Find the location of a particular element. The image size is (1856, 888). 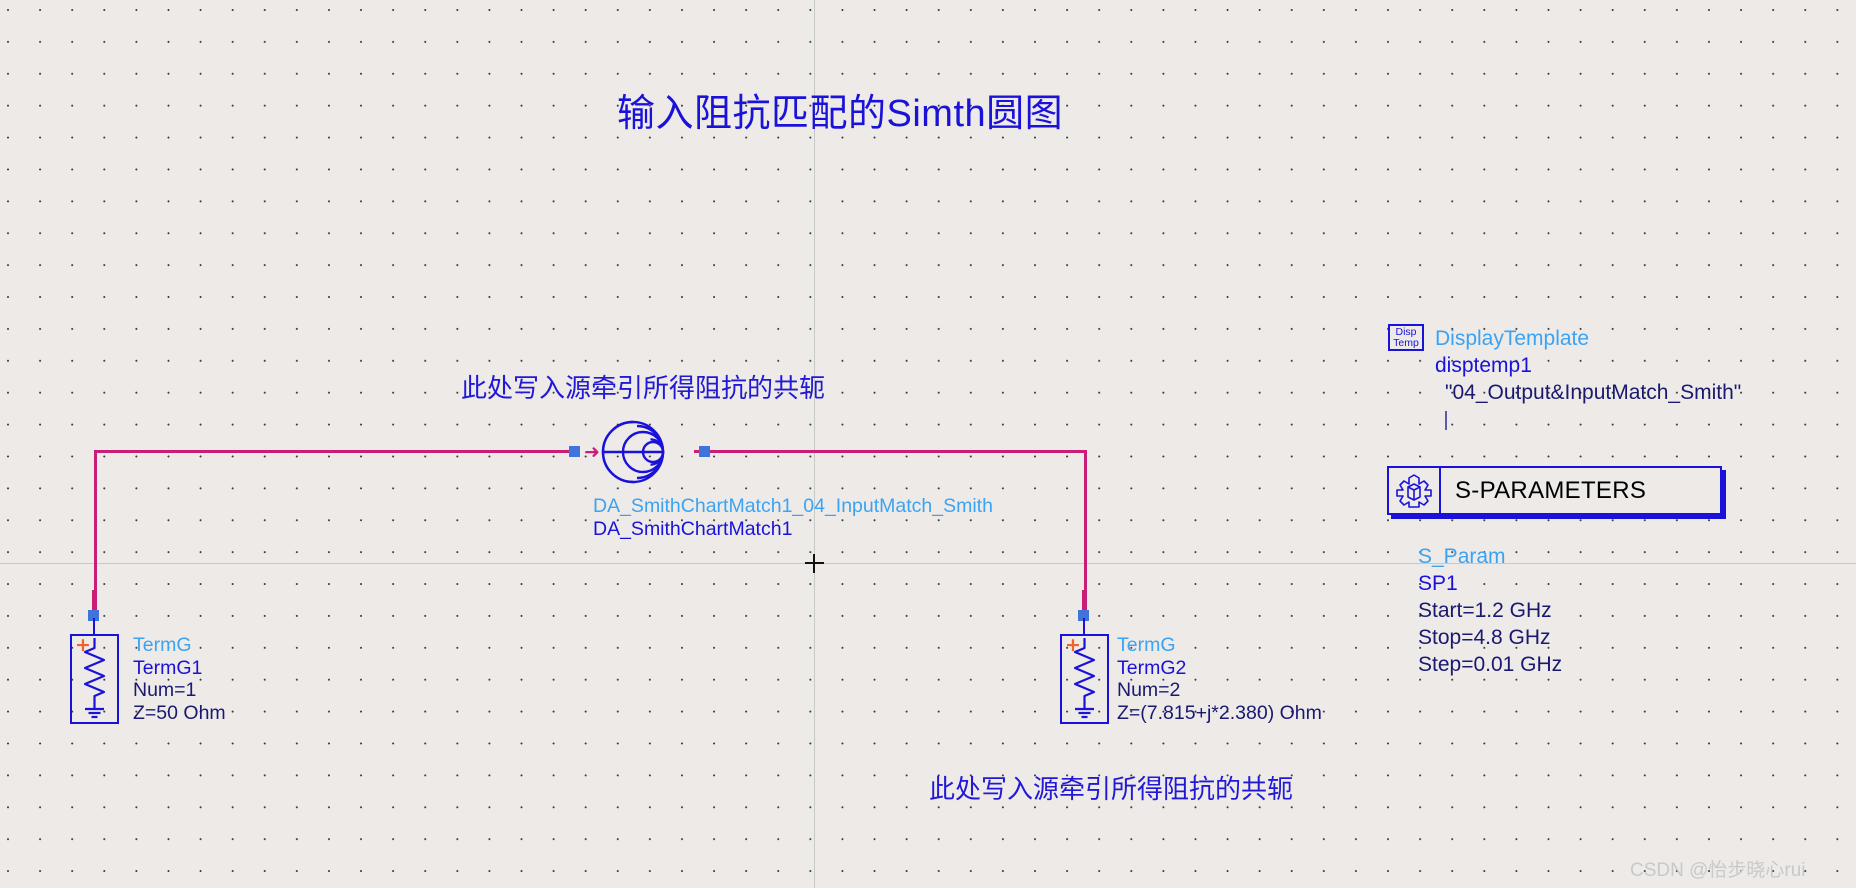

s-parameters-block: S-PARAMETERS is located at coordinates (1554, 490).